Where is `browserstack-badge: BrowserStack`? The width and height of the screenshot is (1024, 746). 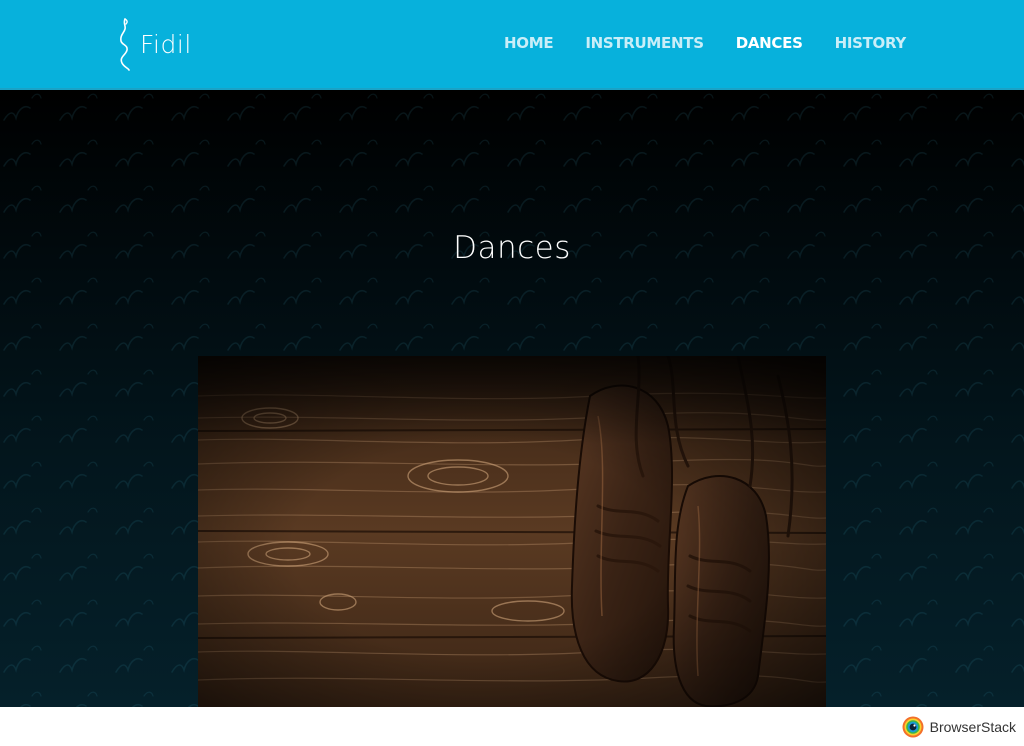 browserstack-badge: BrowserStack is located at coordinates (959, 727).